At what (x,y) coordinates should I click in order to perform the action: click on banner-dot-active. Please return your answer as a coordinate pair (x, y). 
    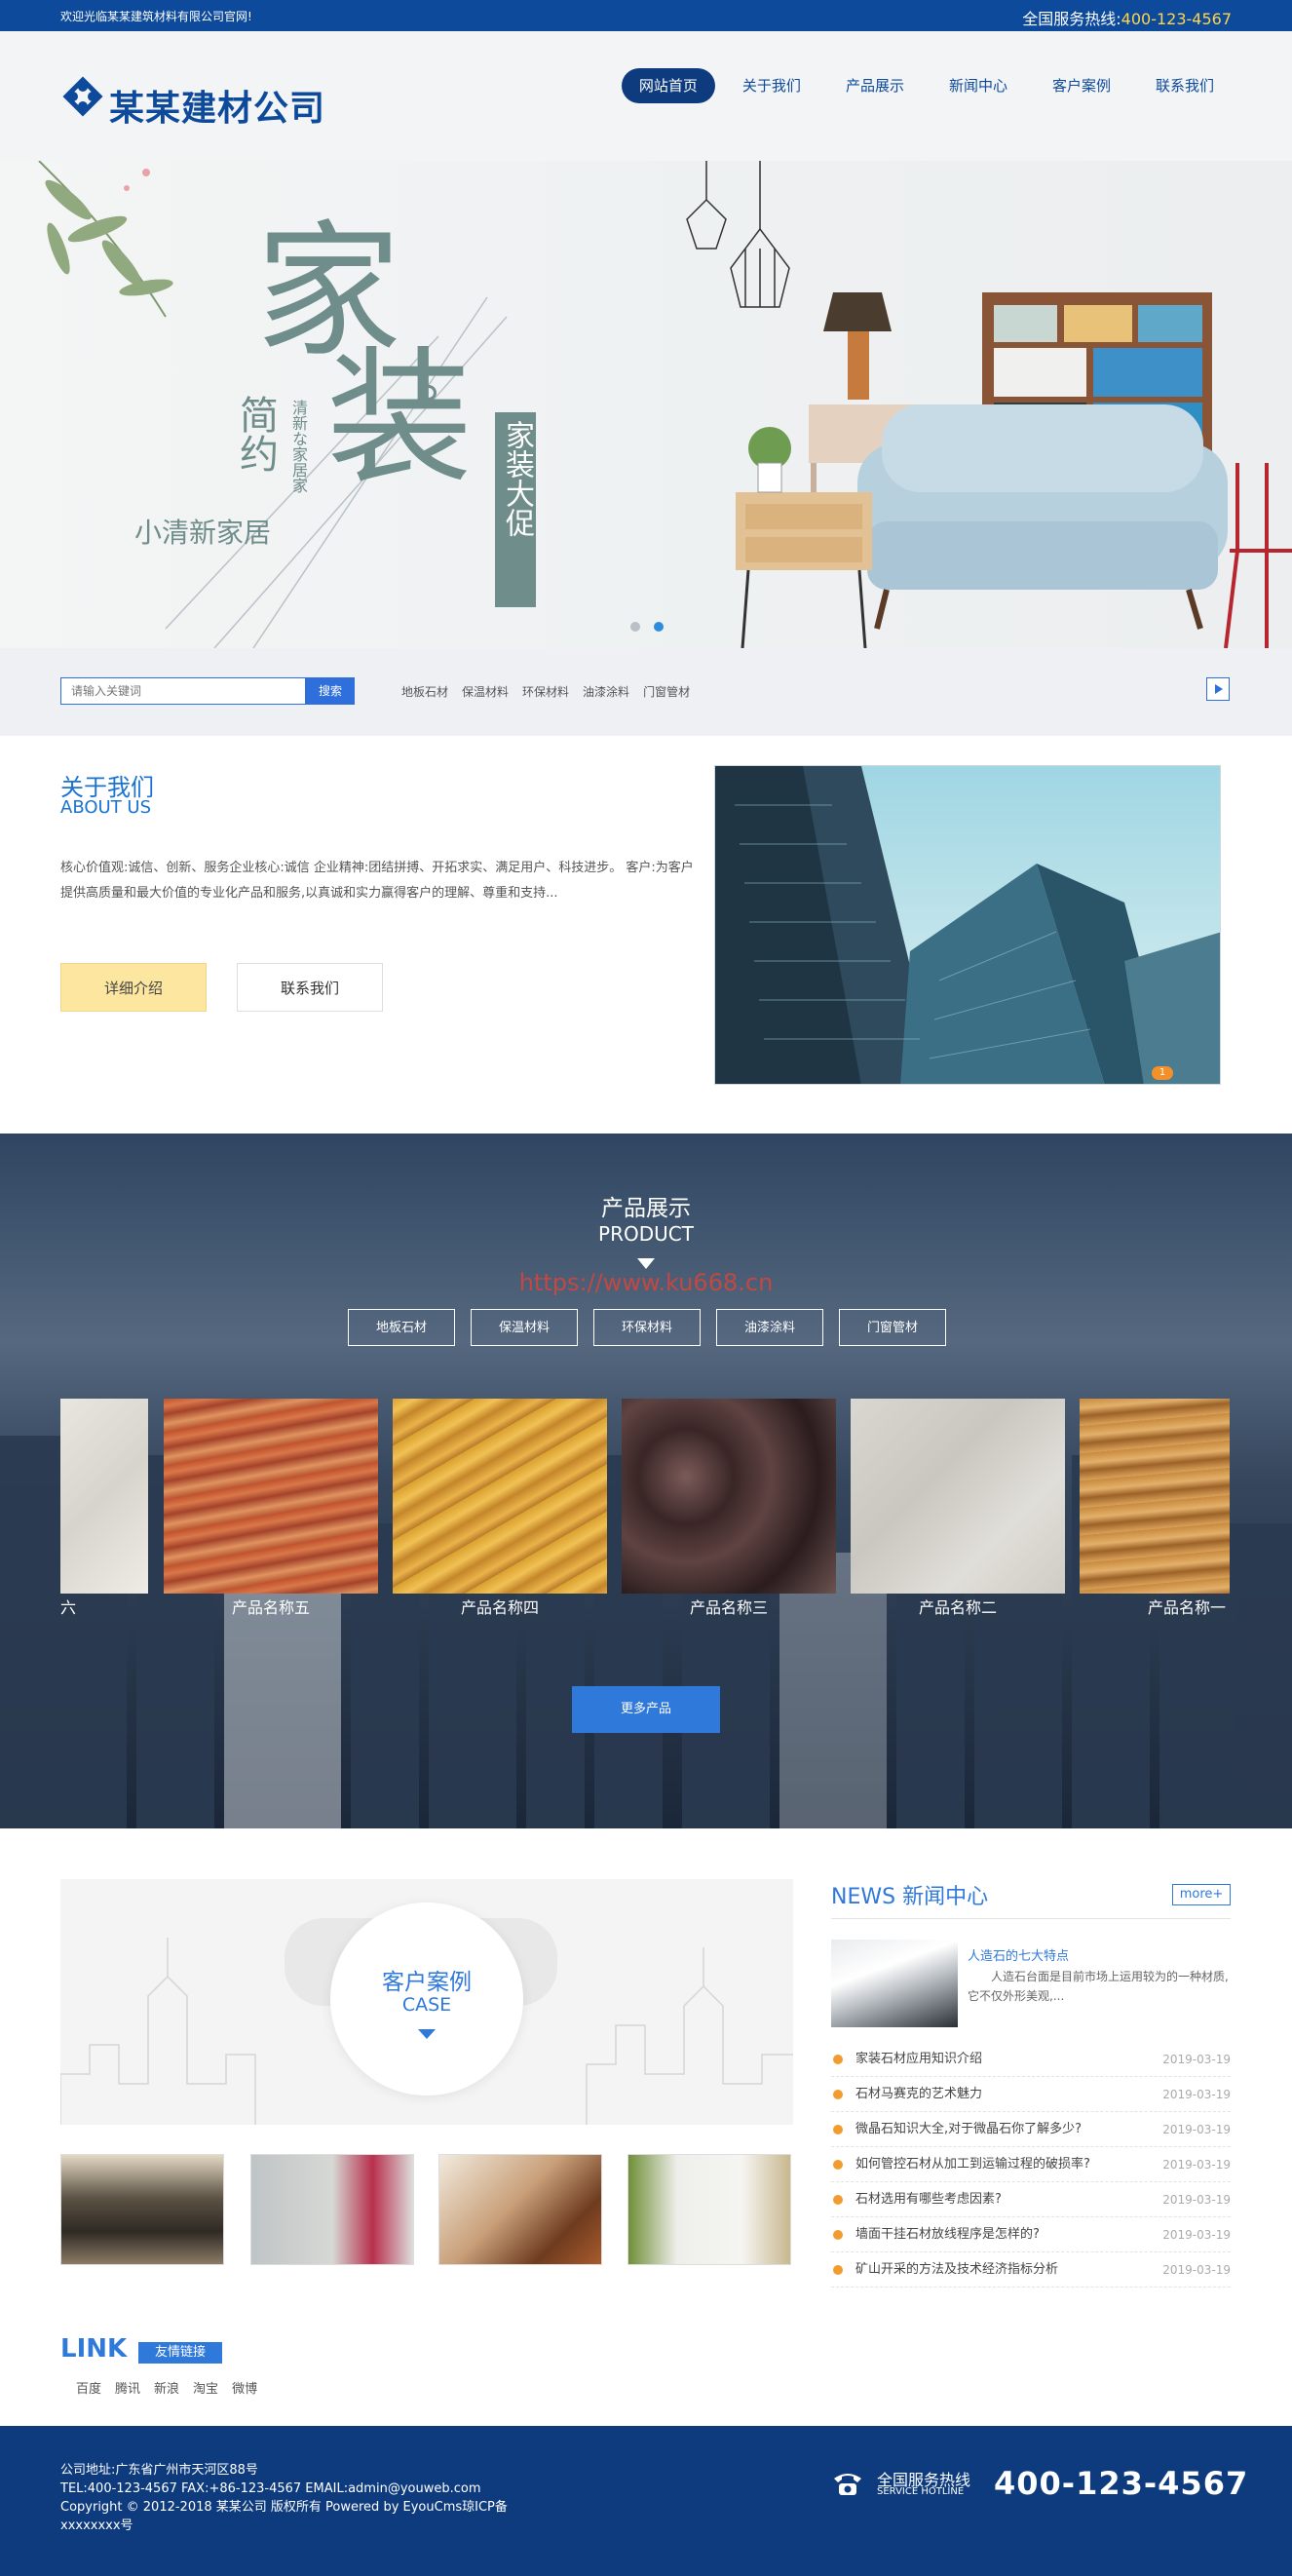
    Looking at the image, I should click on (659, 627).